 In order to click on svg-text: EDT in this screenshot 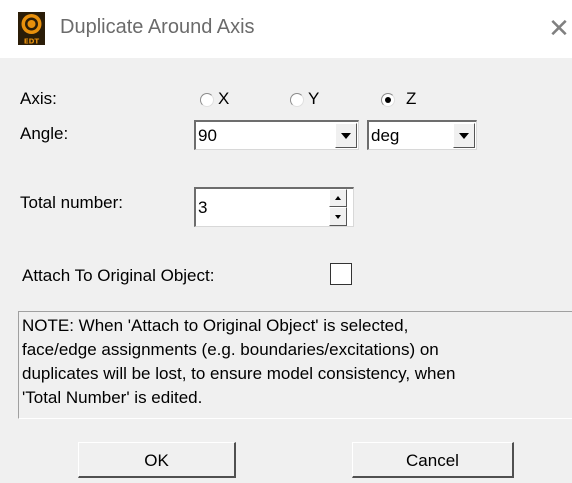, I will do `click(32, 42)`.